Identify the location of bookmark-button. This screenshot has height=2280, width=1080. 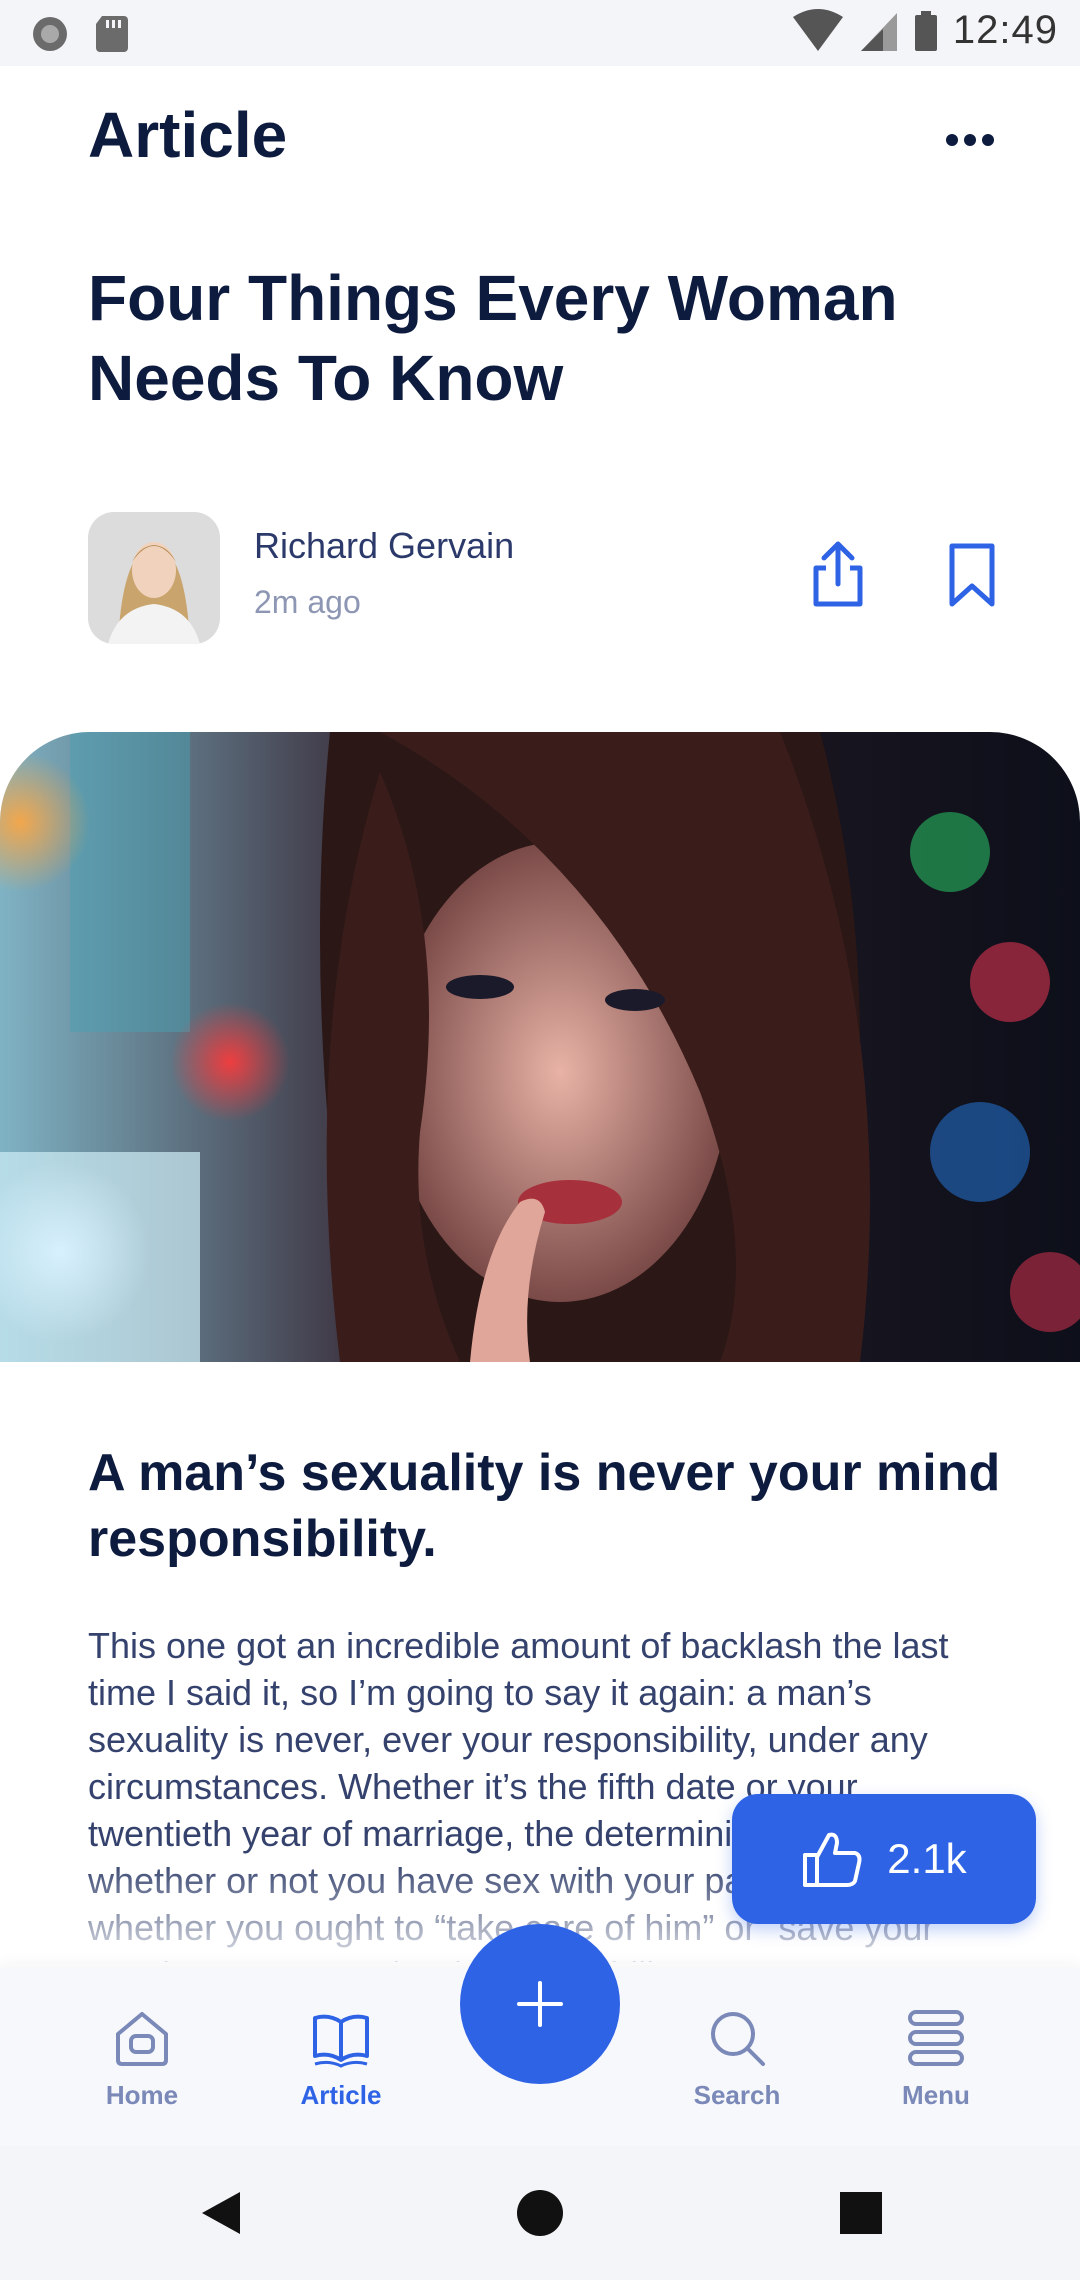
(972, 575).